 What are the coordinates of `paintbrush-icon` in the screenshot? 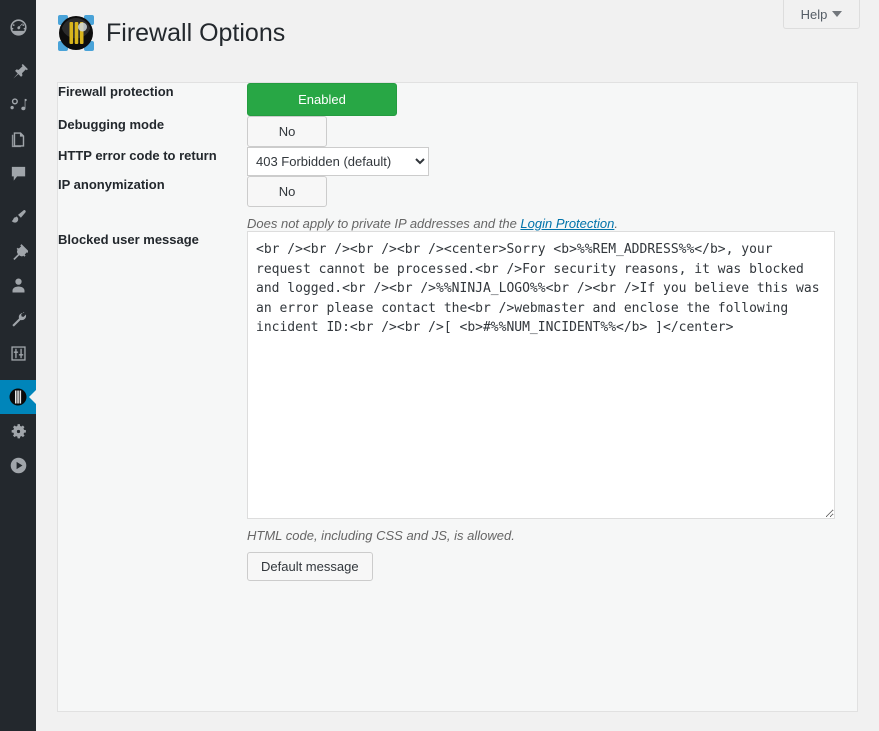 It's located at (18, 217).